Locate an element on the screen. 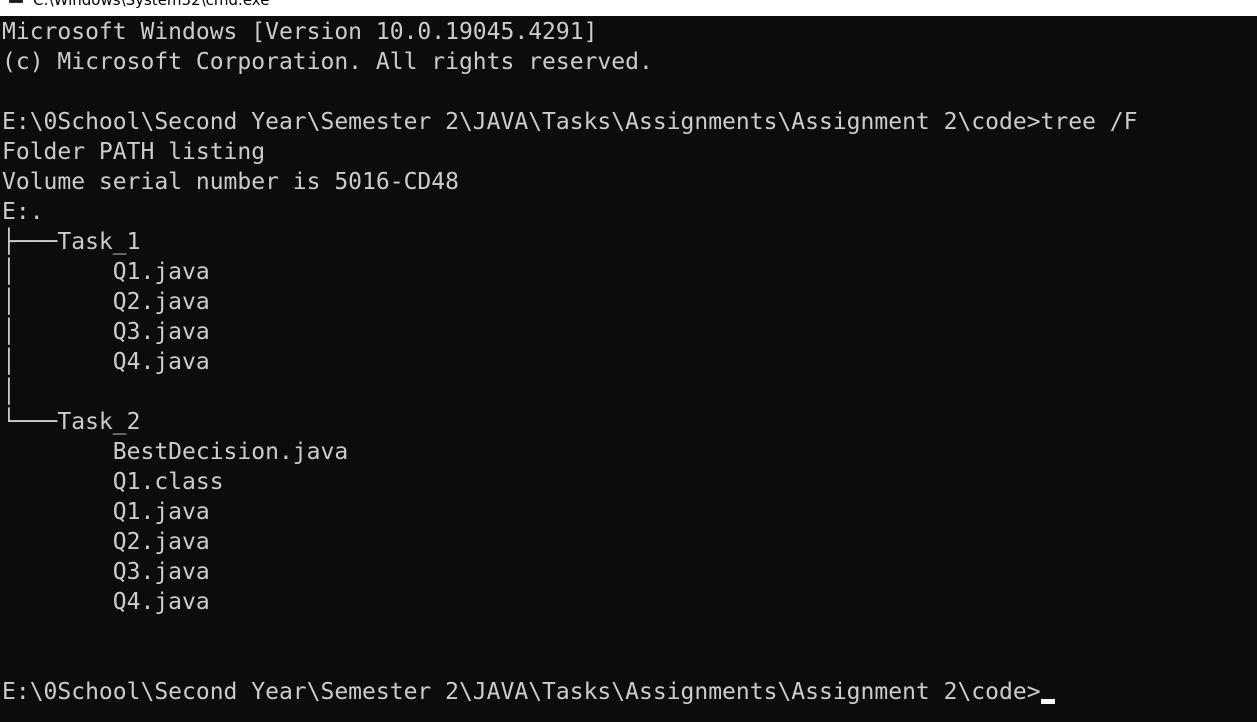 This screenshot has width=1257, height=722. console-line: └───Task_2 is located at coordinates (71, 422).